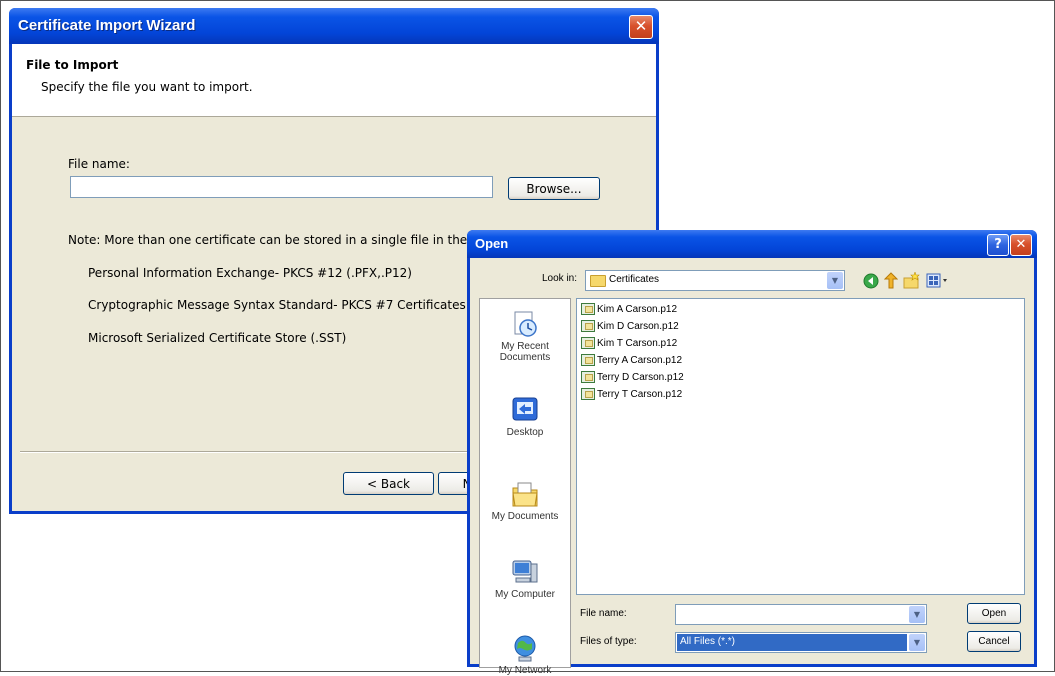  Describe the element at coordinates (871, 281) in the screenshot. I see `back-icon` at that location.